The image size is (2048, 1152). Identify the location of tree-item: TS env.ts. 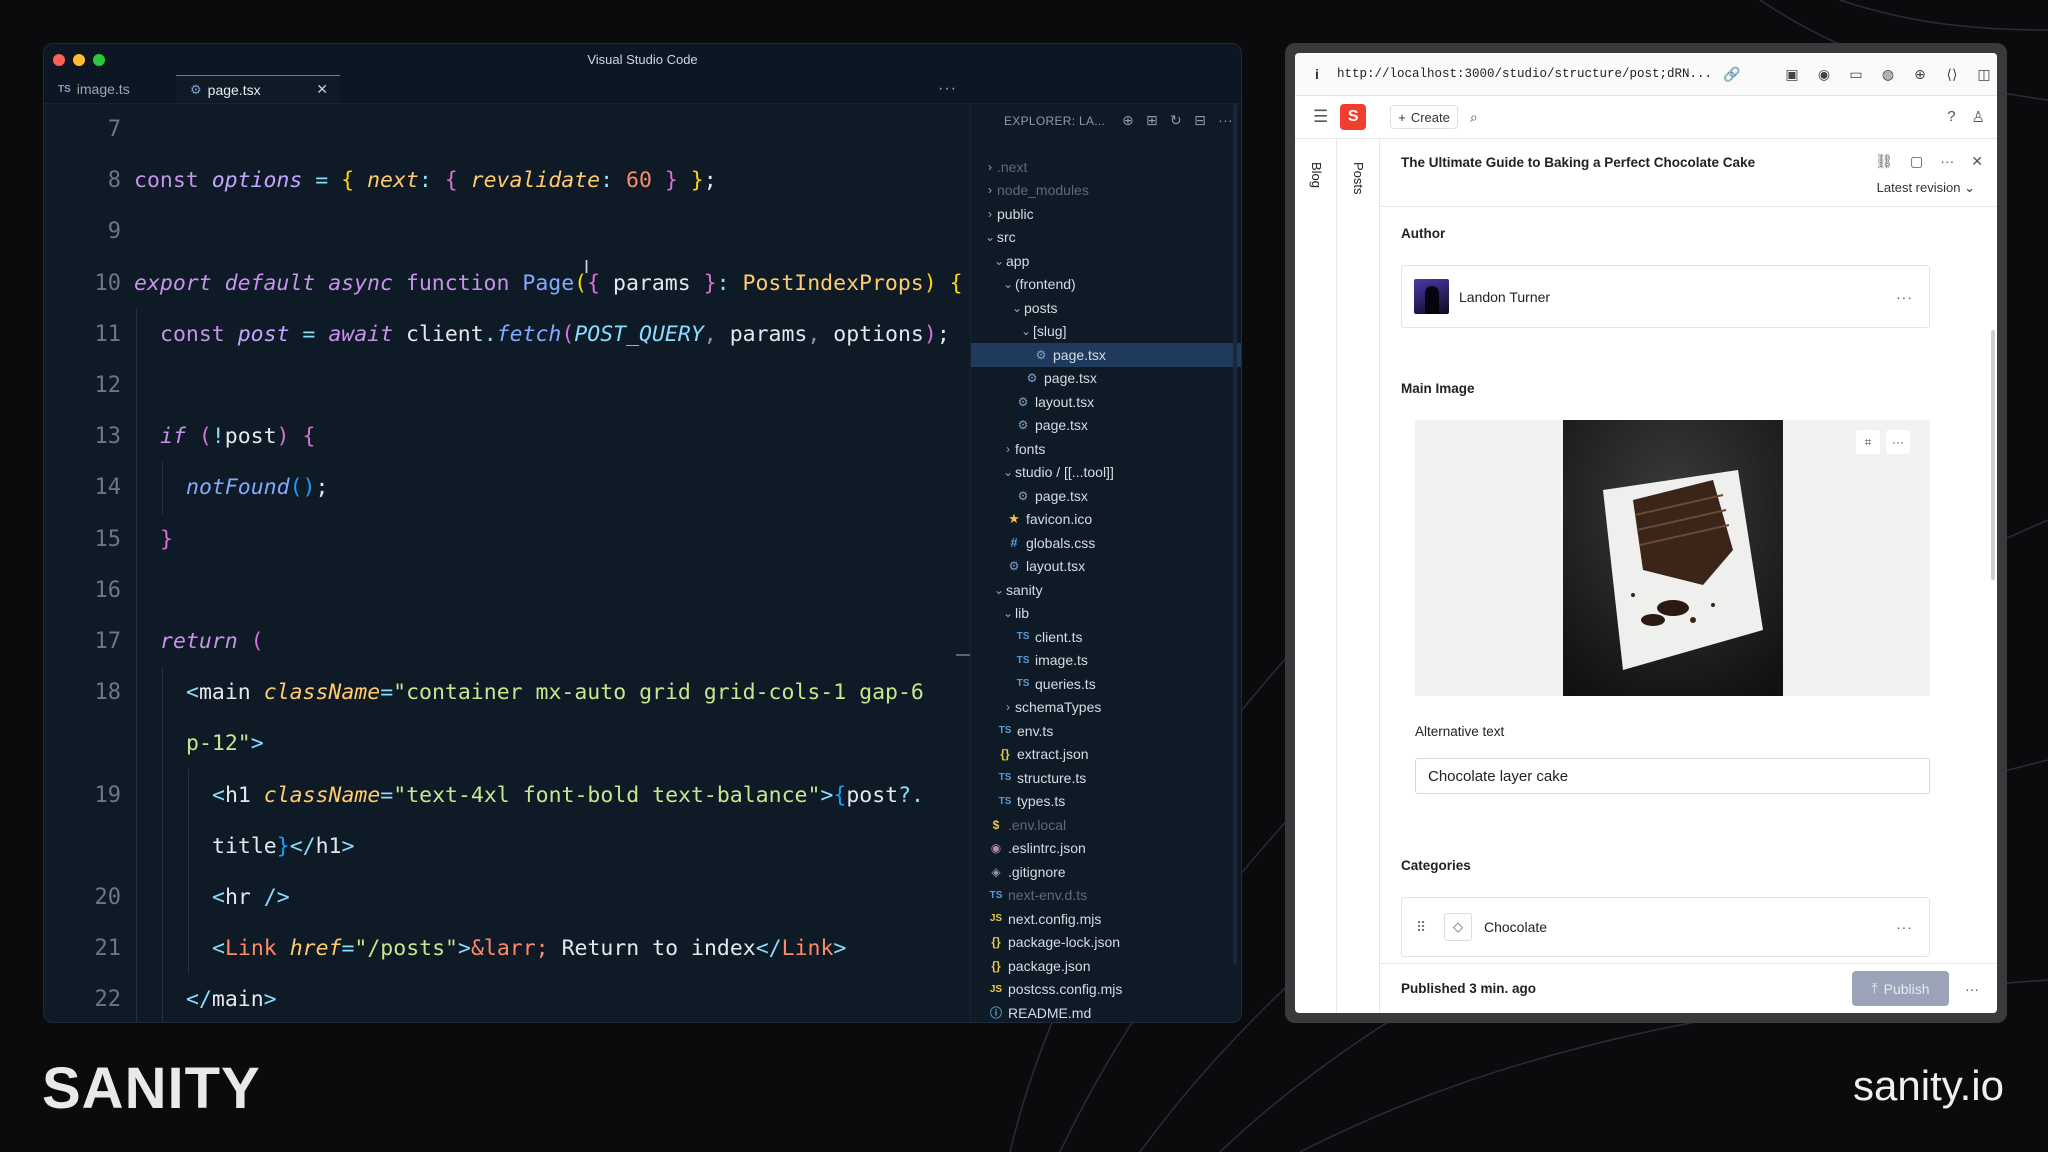
(1106, 731).